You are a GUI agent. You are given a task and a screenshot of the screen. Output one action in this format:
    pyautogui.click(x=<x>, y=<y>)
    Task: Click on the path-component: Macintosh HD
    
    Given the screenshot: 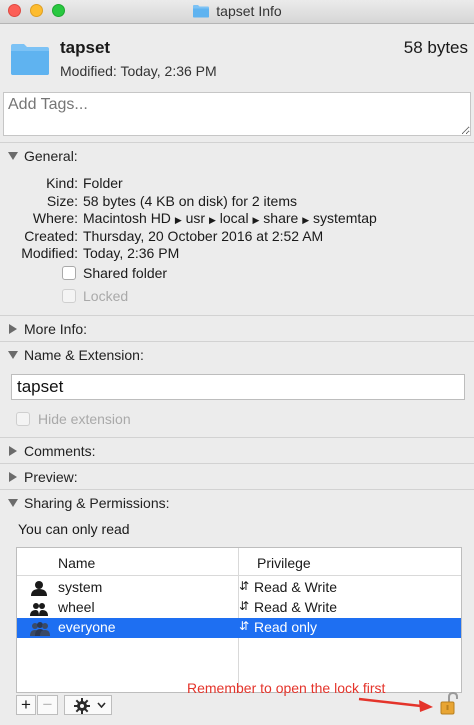 What is the action you would take?
    pyautogui.click(x=127, y=218)
    